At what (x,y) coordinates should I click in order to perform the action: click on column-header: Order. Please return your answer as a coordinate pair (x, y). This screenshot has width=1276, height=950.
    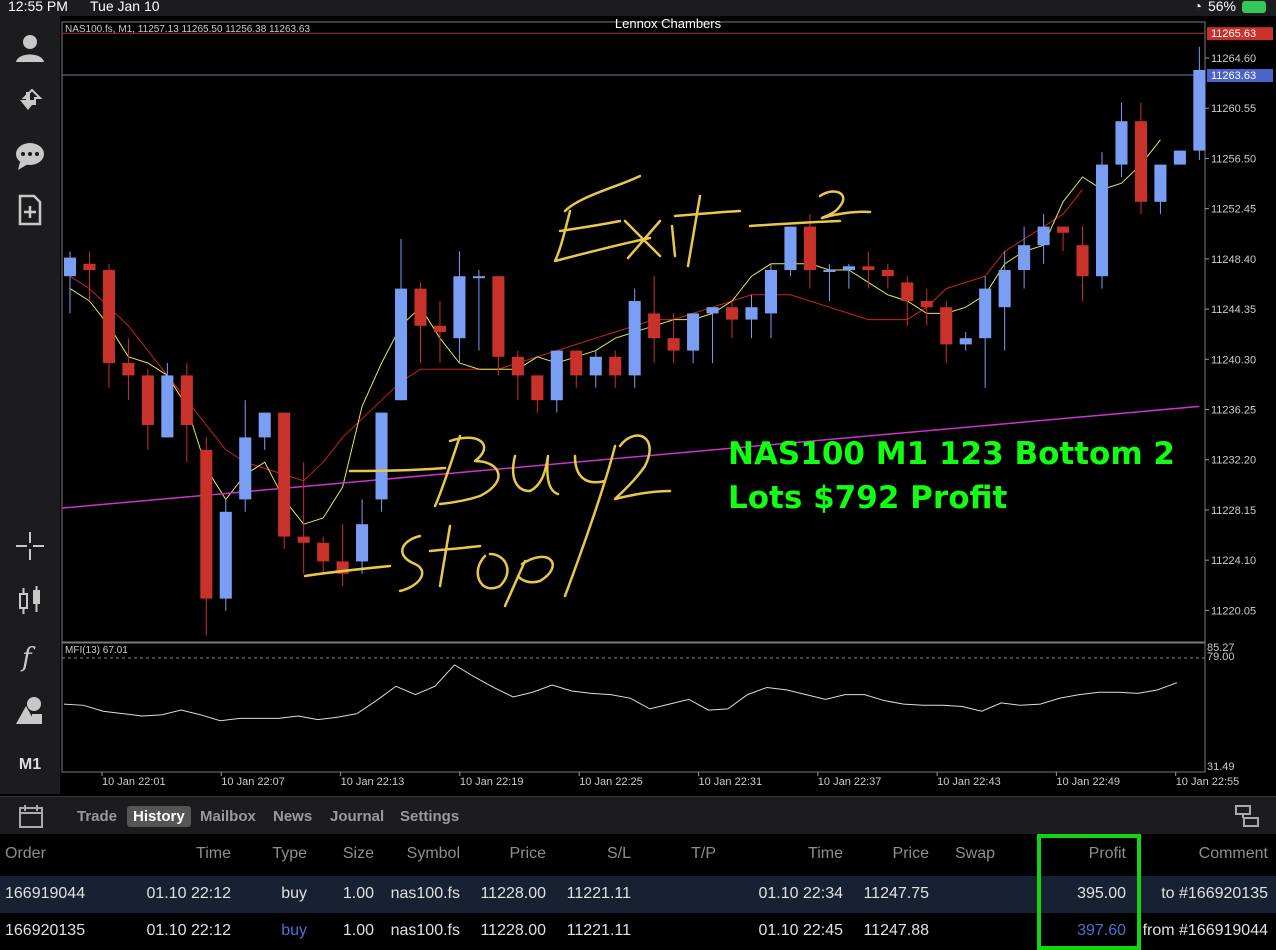
    Looking at the image, I should click on (25, 853).